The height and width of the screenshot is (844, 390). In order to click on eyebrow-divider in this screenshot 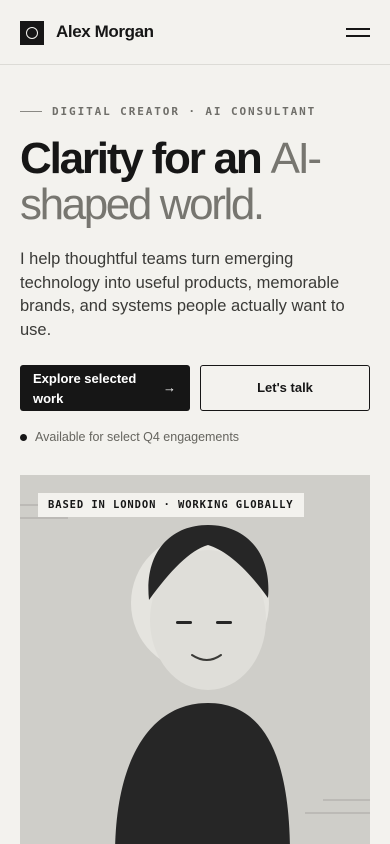, I will do `click(31, 111)`.